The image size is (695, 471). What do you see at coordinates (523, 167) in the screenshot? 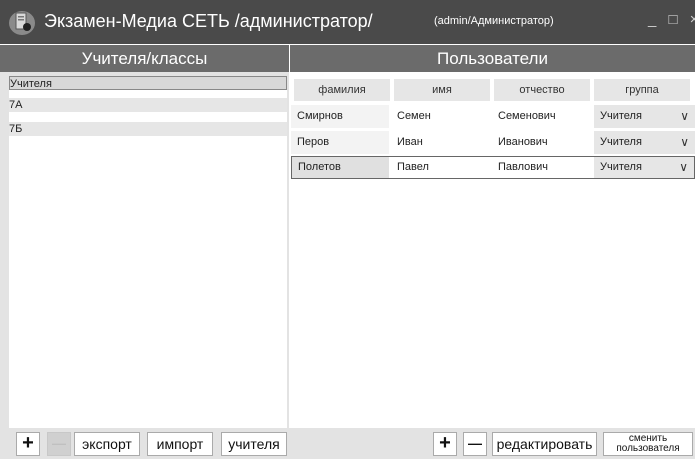
I see `cell-middlename: Павлович` at bounding box center [523, 167].